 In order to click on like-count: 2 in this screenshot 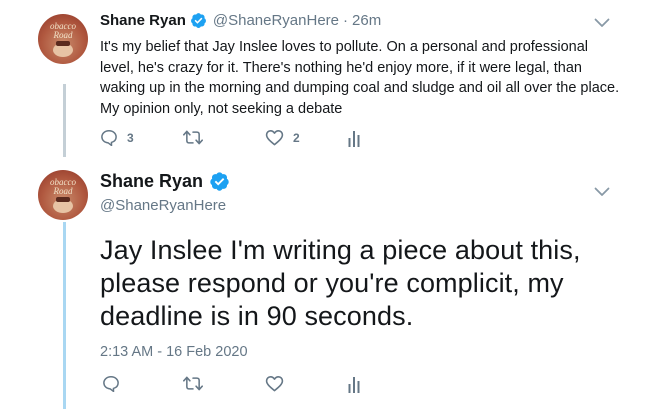, I will do `click(296, 137)`.